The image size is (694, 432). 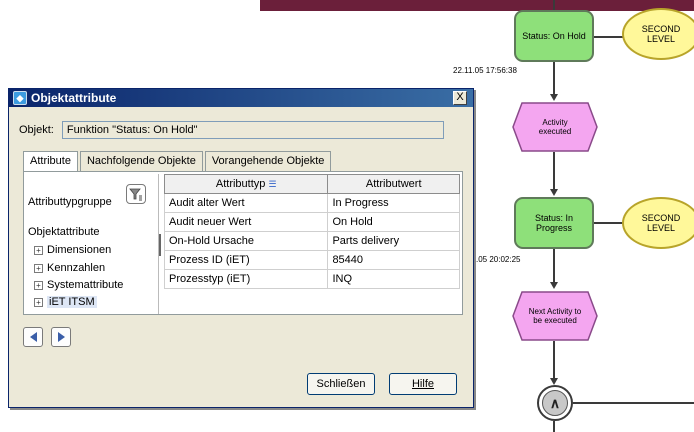 I want to click on event-label: Activity executed, so click(x=555, y=127).